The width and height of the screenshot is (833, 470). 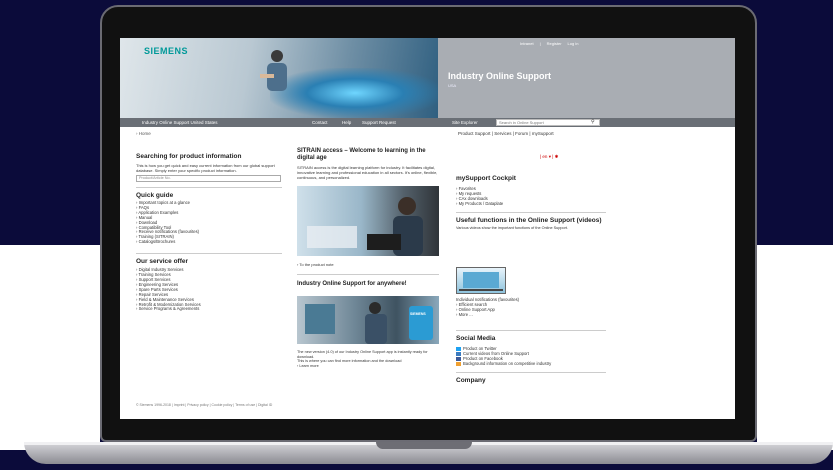 I want to click on breadcrumb: › Home, so click(x=143, y=133).